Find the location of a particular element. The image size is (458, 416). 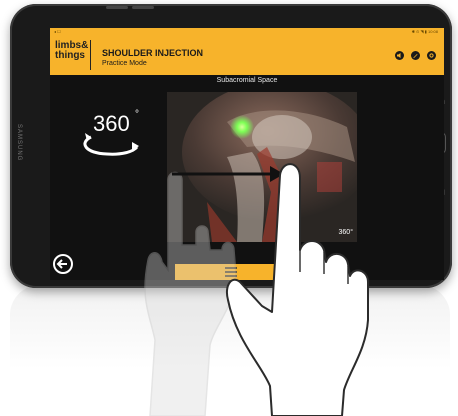

status-left: ◂ ☐ is located at coordinates (57, 31).